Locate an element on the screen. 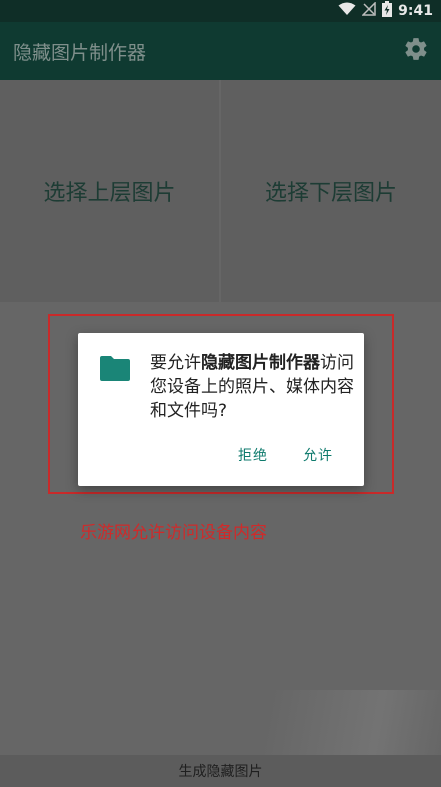 The height and width of the screenshot is (787, 441). permission-message: 要允许隐藏图片制作器访问您设备上的照片、媒体内容和文件吗? is located at coordinates (253, 387).